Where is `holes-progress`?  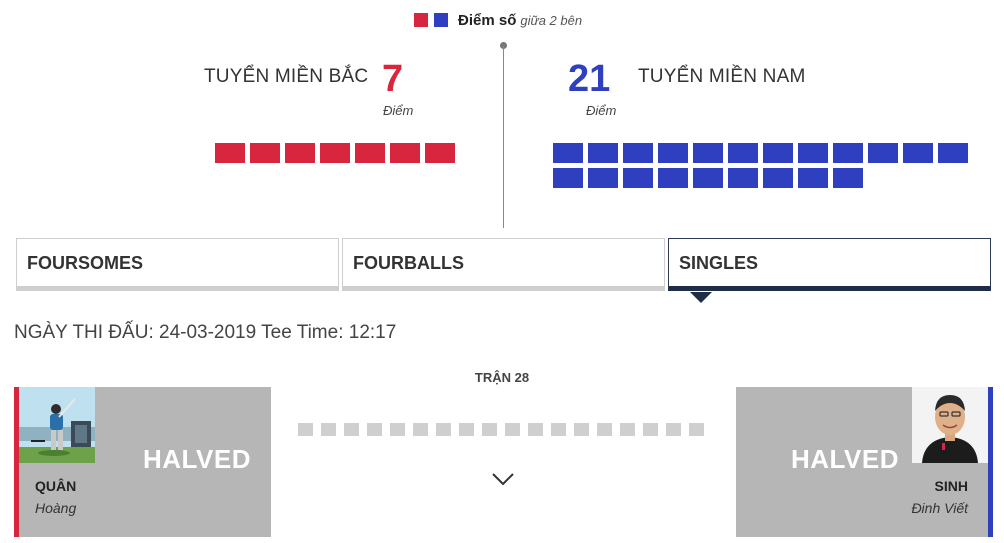
holes-progress is located at coordinates (501, 429).